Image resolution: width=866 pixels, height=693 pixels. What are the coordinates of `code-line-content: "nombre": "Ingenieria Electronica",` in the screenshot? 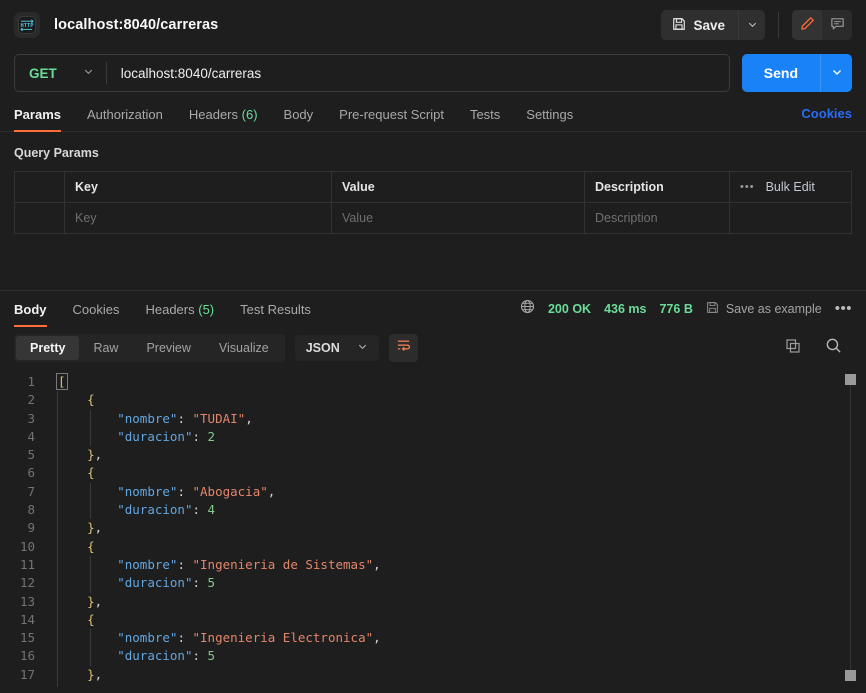 It's located at (214, 638).